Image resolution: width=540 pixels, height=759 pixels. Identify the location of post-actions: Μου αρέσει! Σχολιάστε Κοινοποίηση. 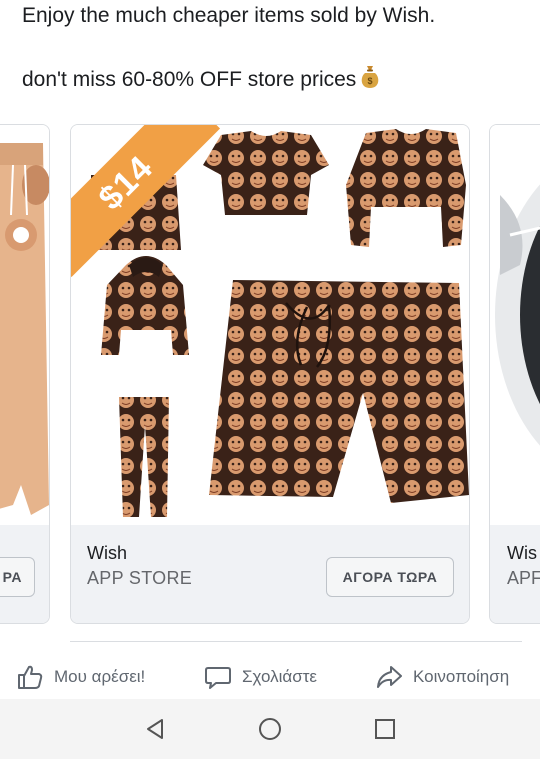
(270, 677).